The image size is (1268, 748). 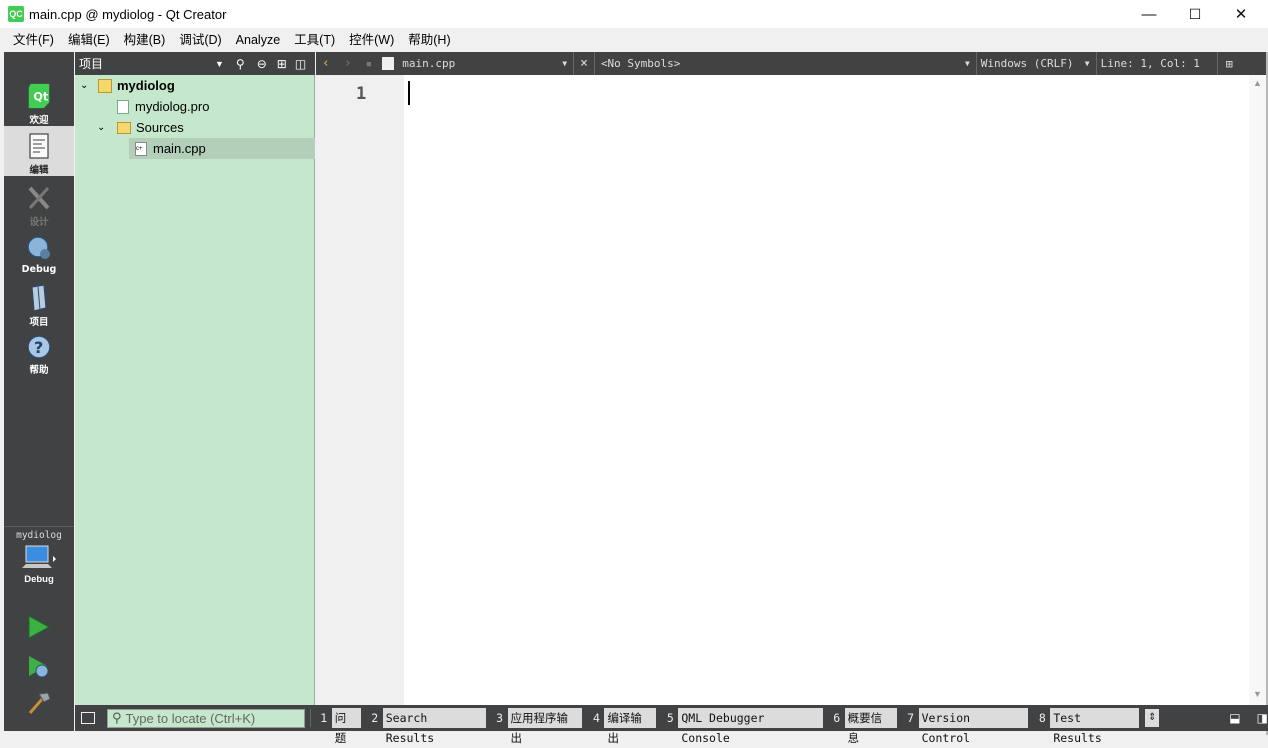 What do you see at coordinates (39, 579) in the screenshot?
I see `kit-build-mode: Debug` at bounding box center [39, 579].